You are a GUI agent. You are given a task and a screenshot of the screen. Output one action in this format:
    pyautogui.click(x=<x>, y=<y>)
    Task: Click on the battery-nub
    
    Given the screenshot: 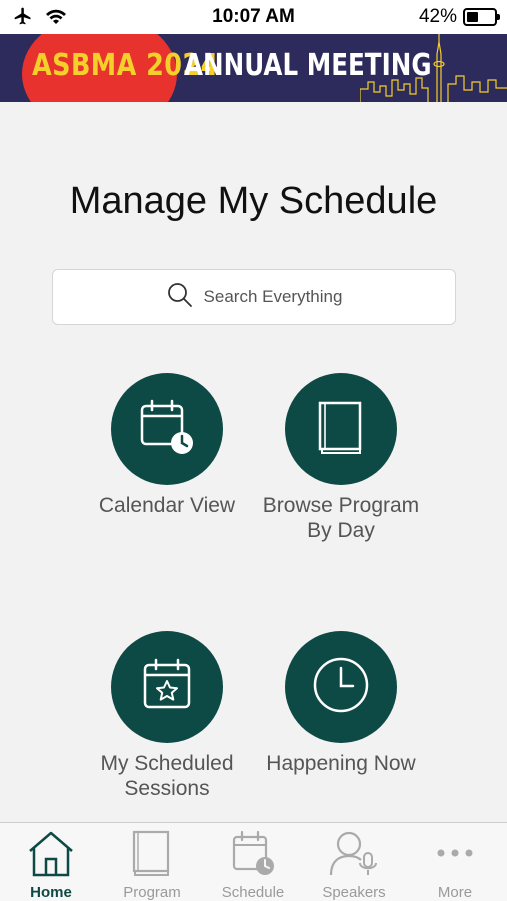 What is the action you would take?
    pyautogui.click(x=498, y=17)
    